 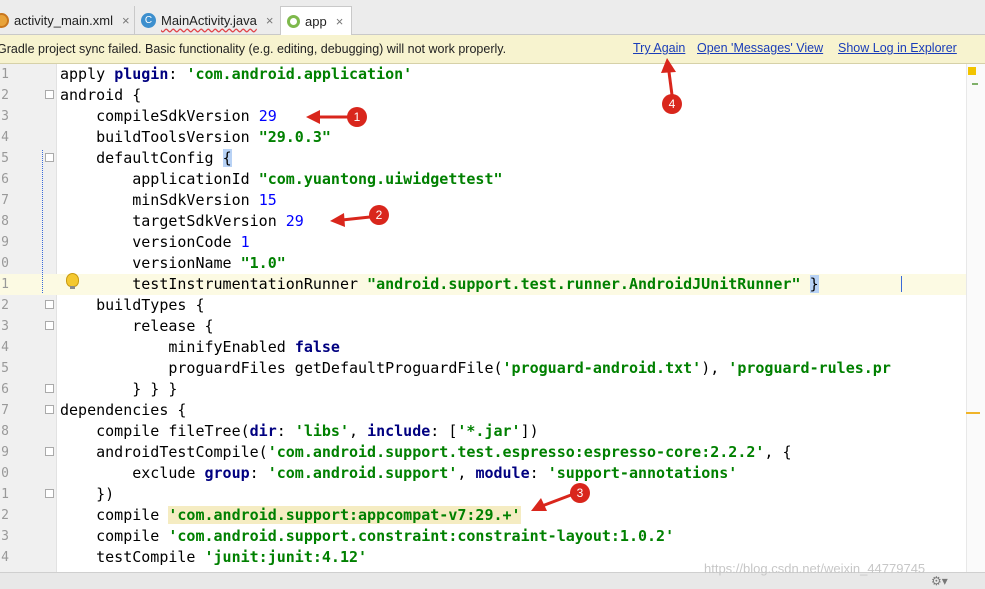 What do you see at coordinates (815, 568) in the screenshot?
I see `watermark: https://blog.csdn.net/weixin_44779745` at bounding box center [815, 568].